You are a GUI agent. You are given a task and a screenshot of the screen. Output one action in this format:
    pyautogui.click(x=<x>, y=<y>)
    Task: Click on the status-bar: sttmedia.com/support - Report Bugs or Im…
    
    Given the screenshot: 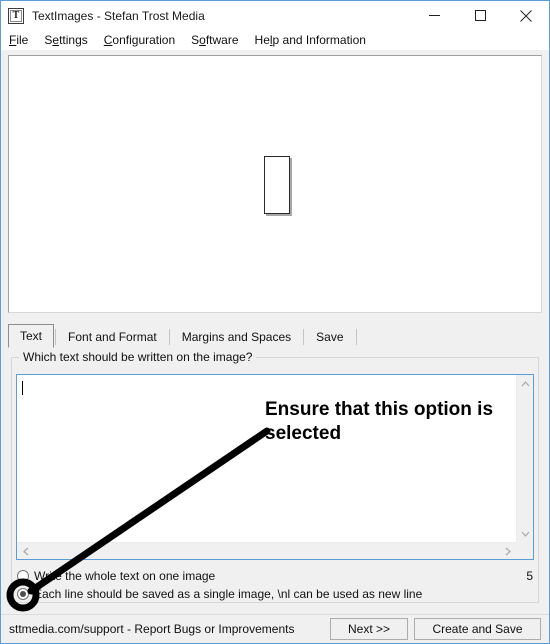 What is the action you would take?
    pyautogui.click(x=275, y=628)
    